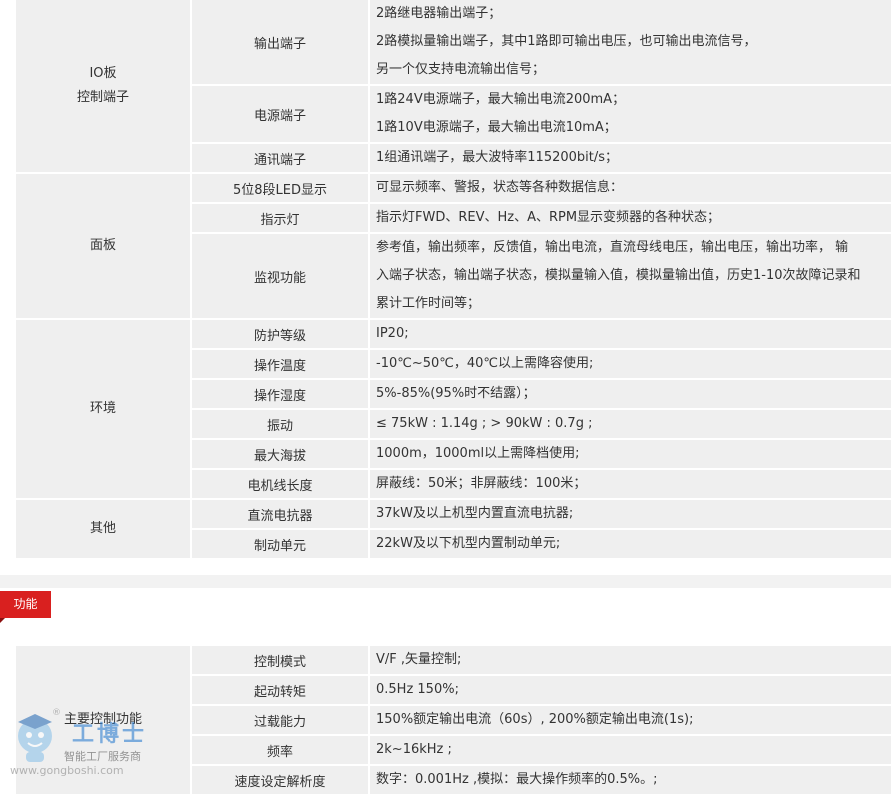 This screenshot has width=891, height=794. Describe the element at coordinates (612, 247) in the screenshot. I see `value-line: 参考值，输出频率，反馈值，输出电流，直流母线电压，输出电压，输出功率， 输` at that location.